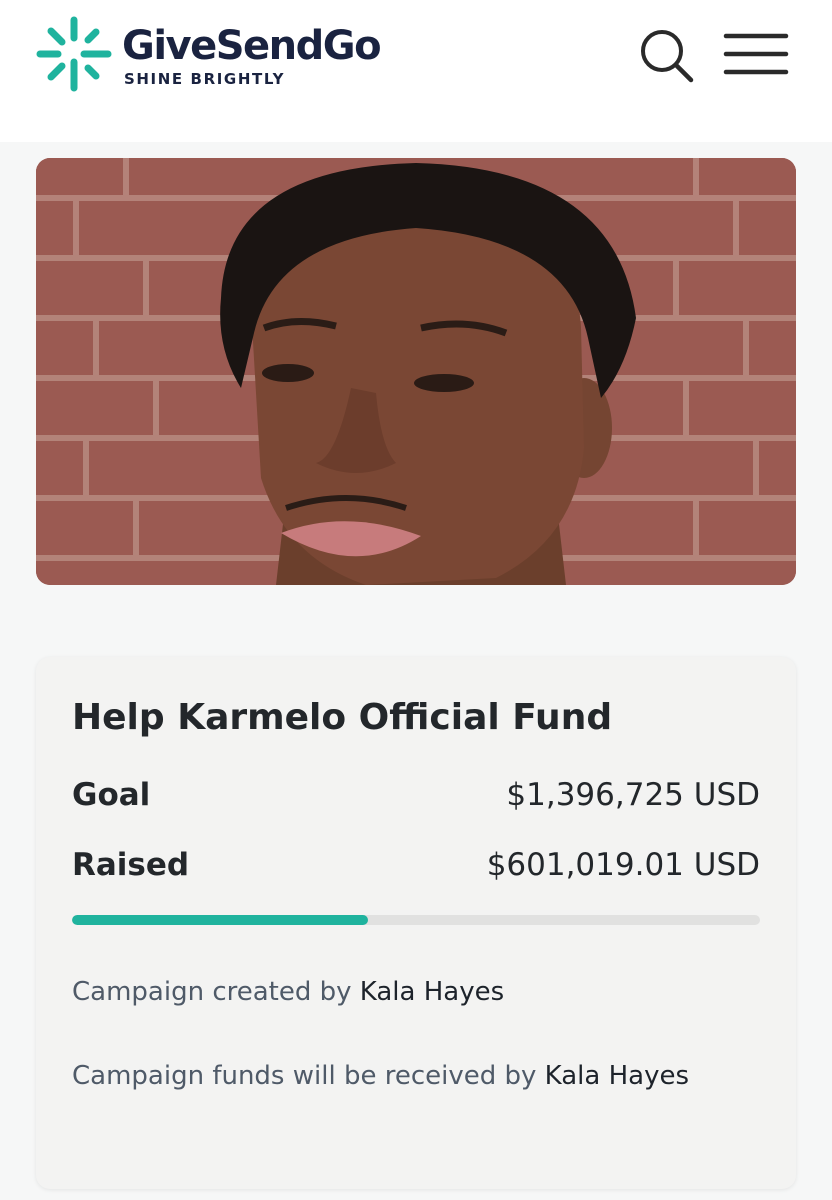  I want to click on received-by-prefix: Campaign funds will be received by, so click(308, 1076).